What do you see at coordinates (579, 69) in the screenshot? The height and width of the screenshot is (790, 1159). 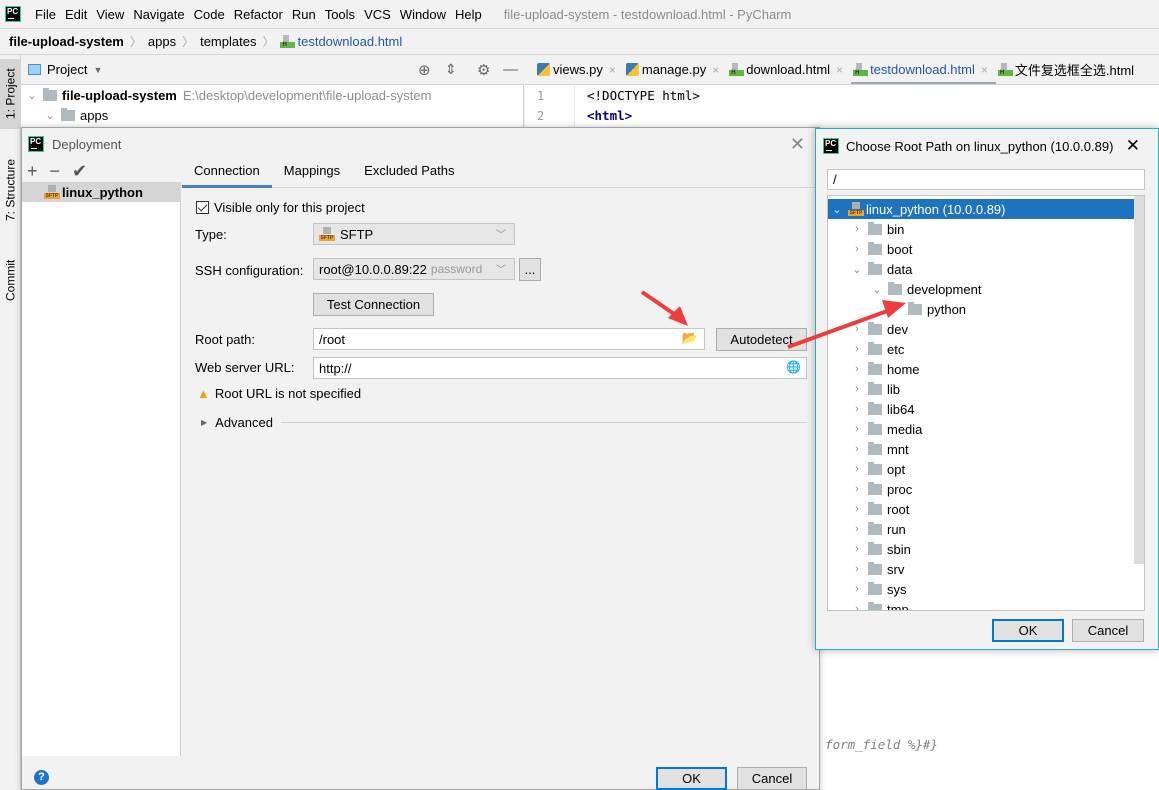 I see `editor-tab-views: views.py ×` at bounding box center [579, 69].